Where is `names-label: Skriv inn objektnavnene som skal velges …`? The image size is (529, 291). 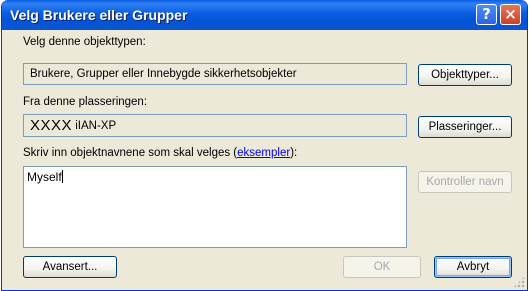
names-label: Skriv inn objektnavnene som skal velges … is located at coordinates (160, 153).